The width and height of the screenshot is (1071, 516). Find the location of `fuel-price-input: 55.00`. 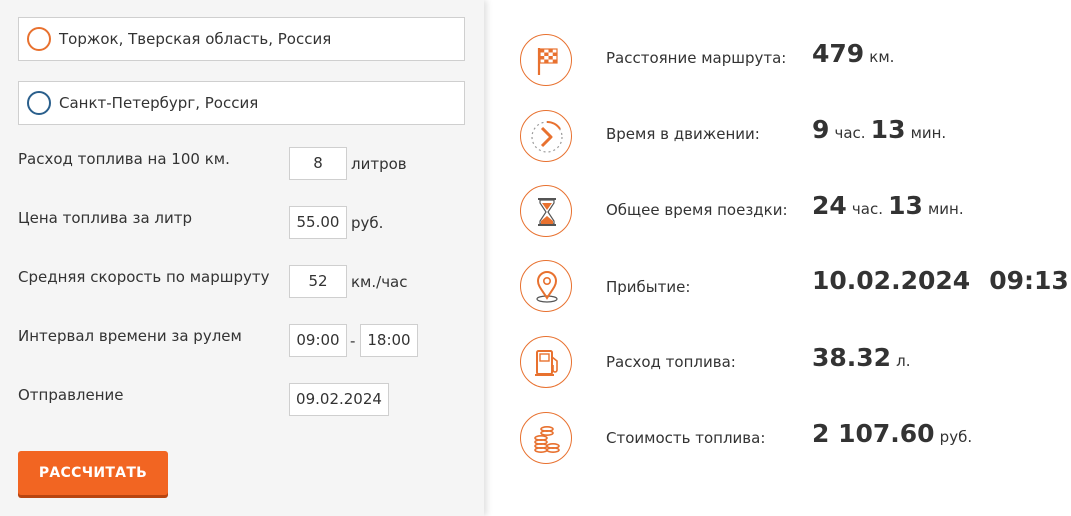

fuel-price-input: 55.00 is located at coordinates (318, 222).